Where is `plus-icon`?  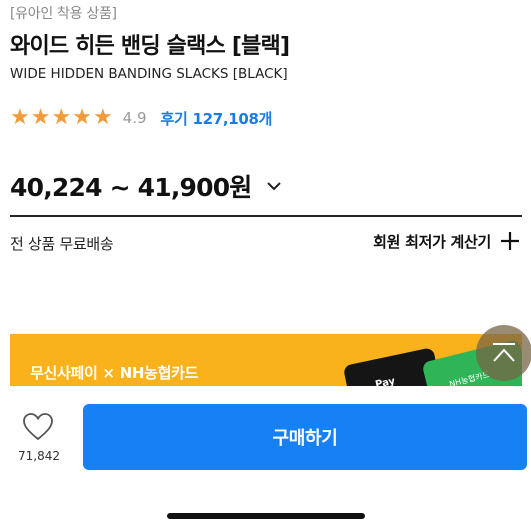
plus-icon is located at coordinates (510, 241).